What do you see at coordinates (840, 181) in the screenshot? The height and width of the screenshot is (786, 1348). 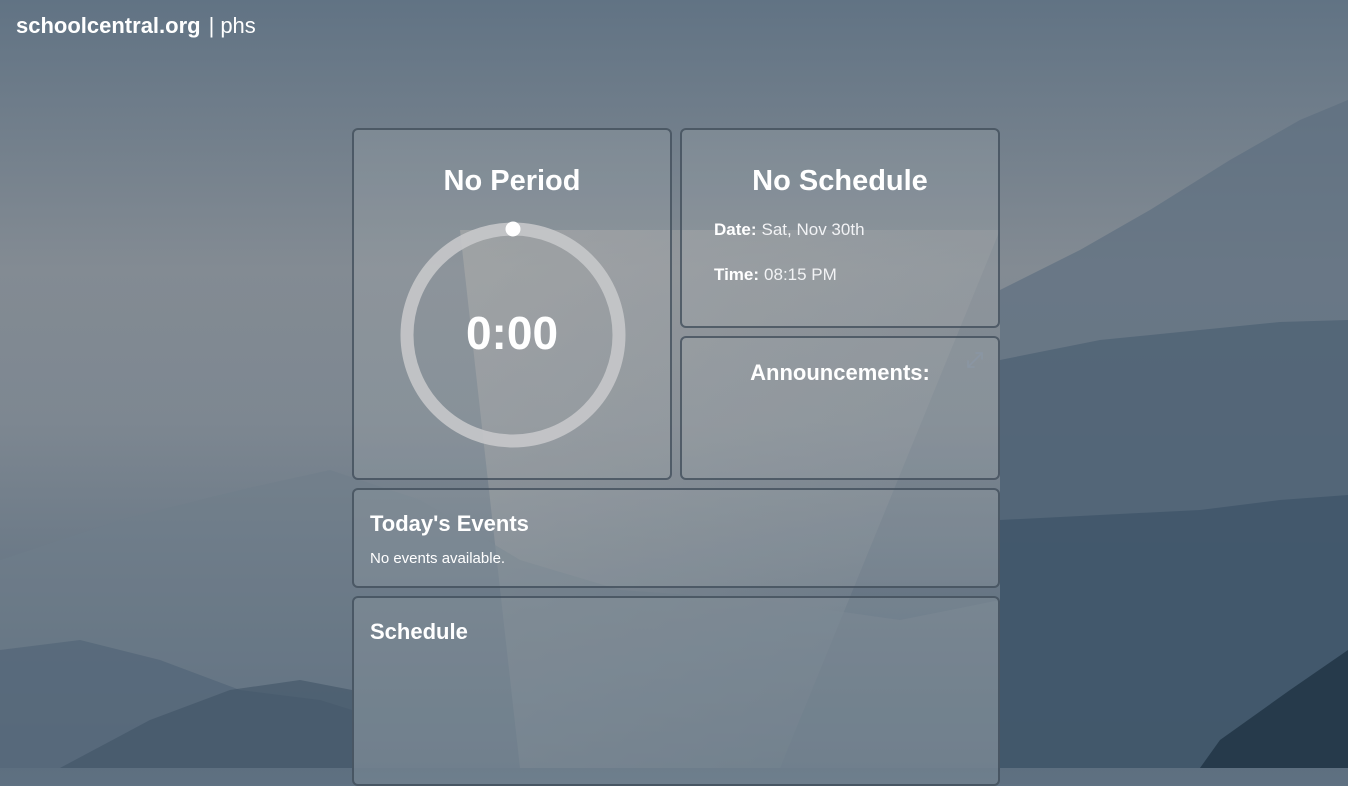 I see `schedule-name: No Schedule` at bounding box center [840, 181].